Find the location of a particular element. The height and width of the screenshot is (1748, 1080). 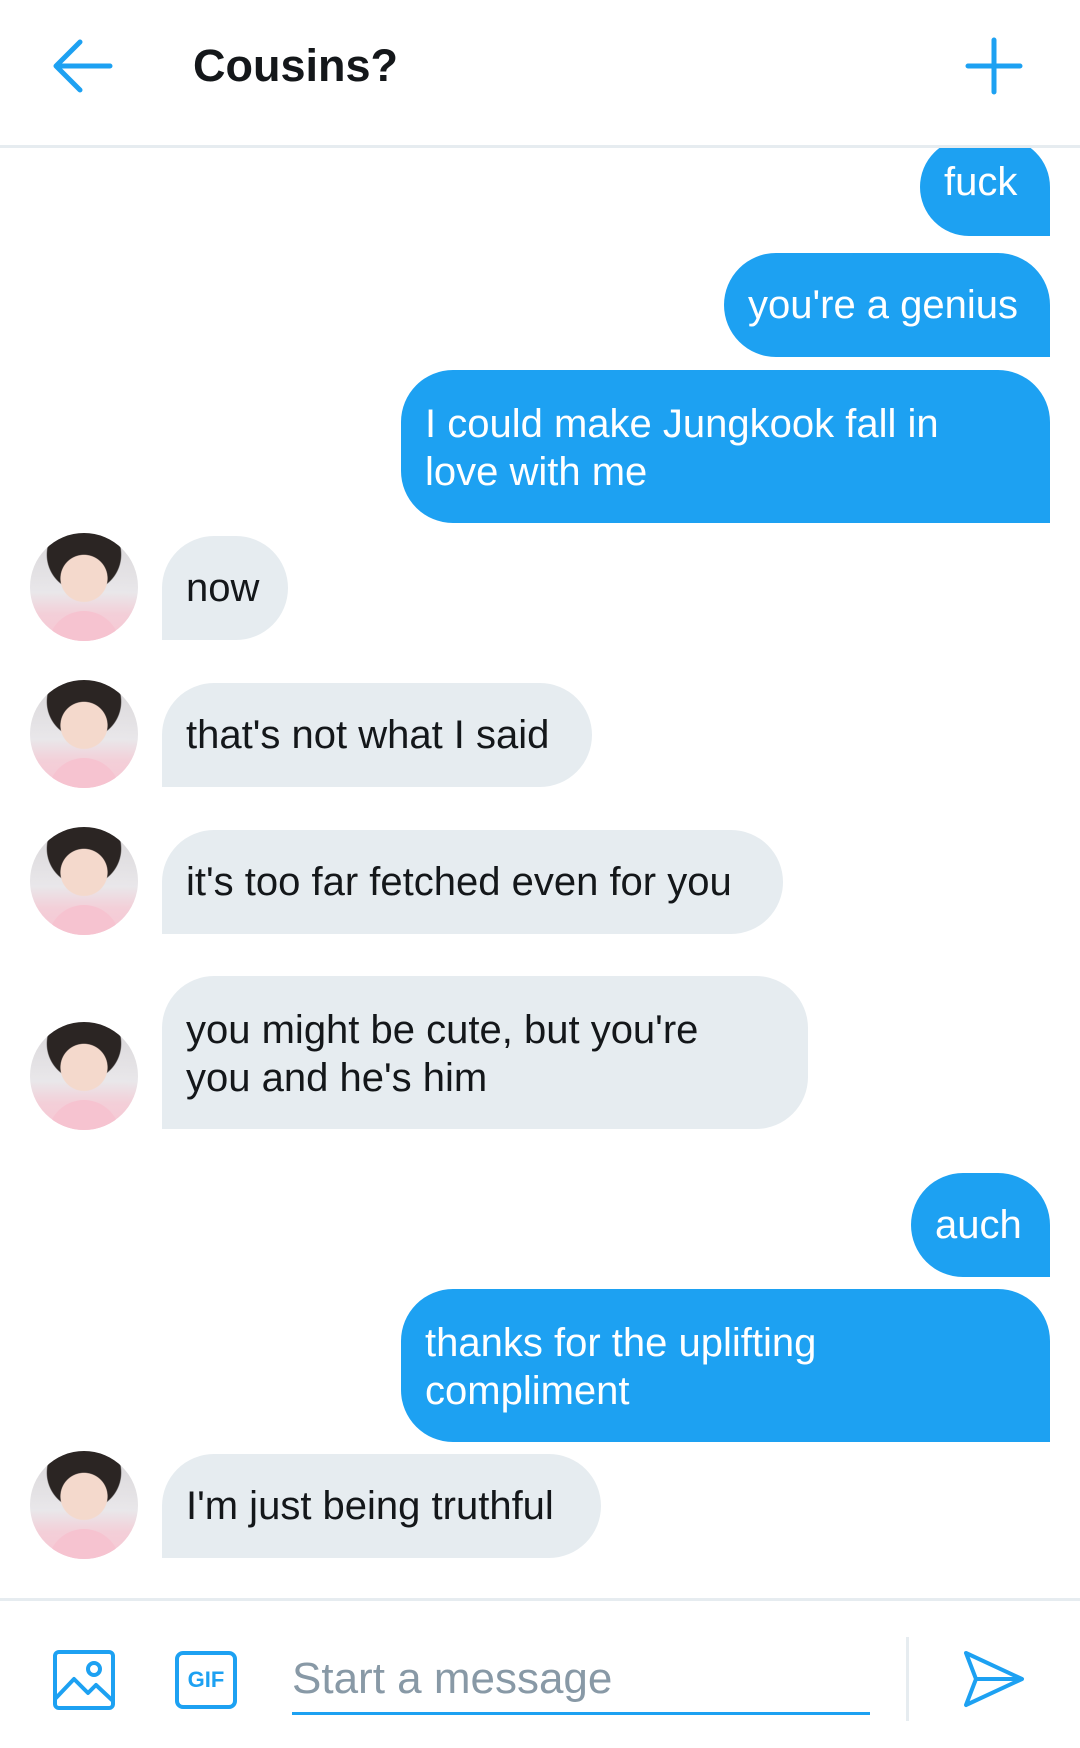

send-icon is located at coordinates (994, 1679).